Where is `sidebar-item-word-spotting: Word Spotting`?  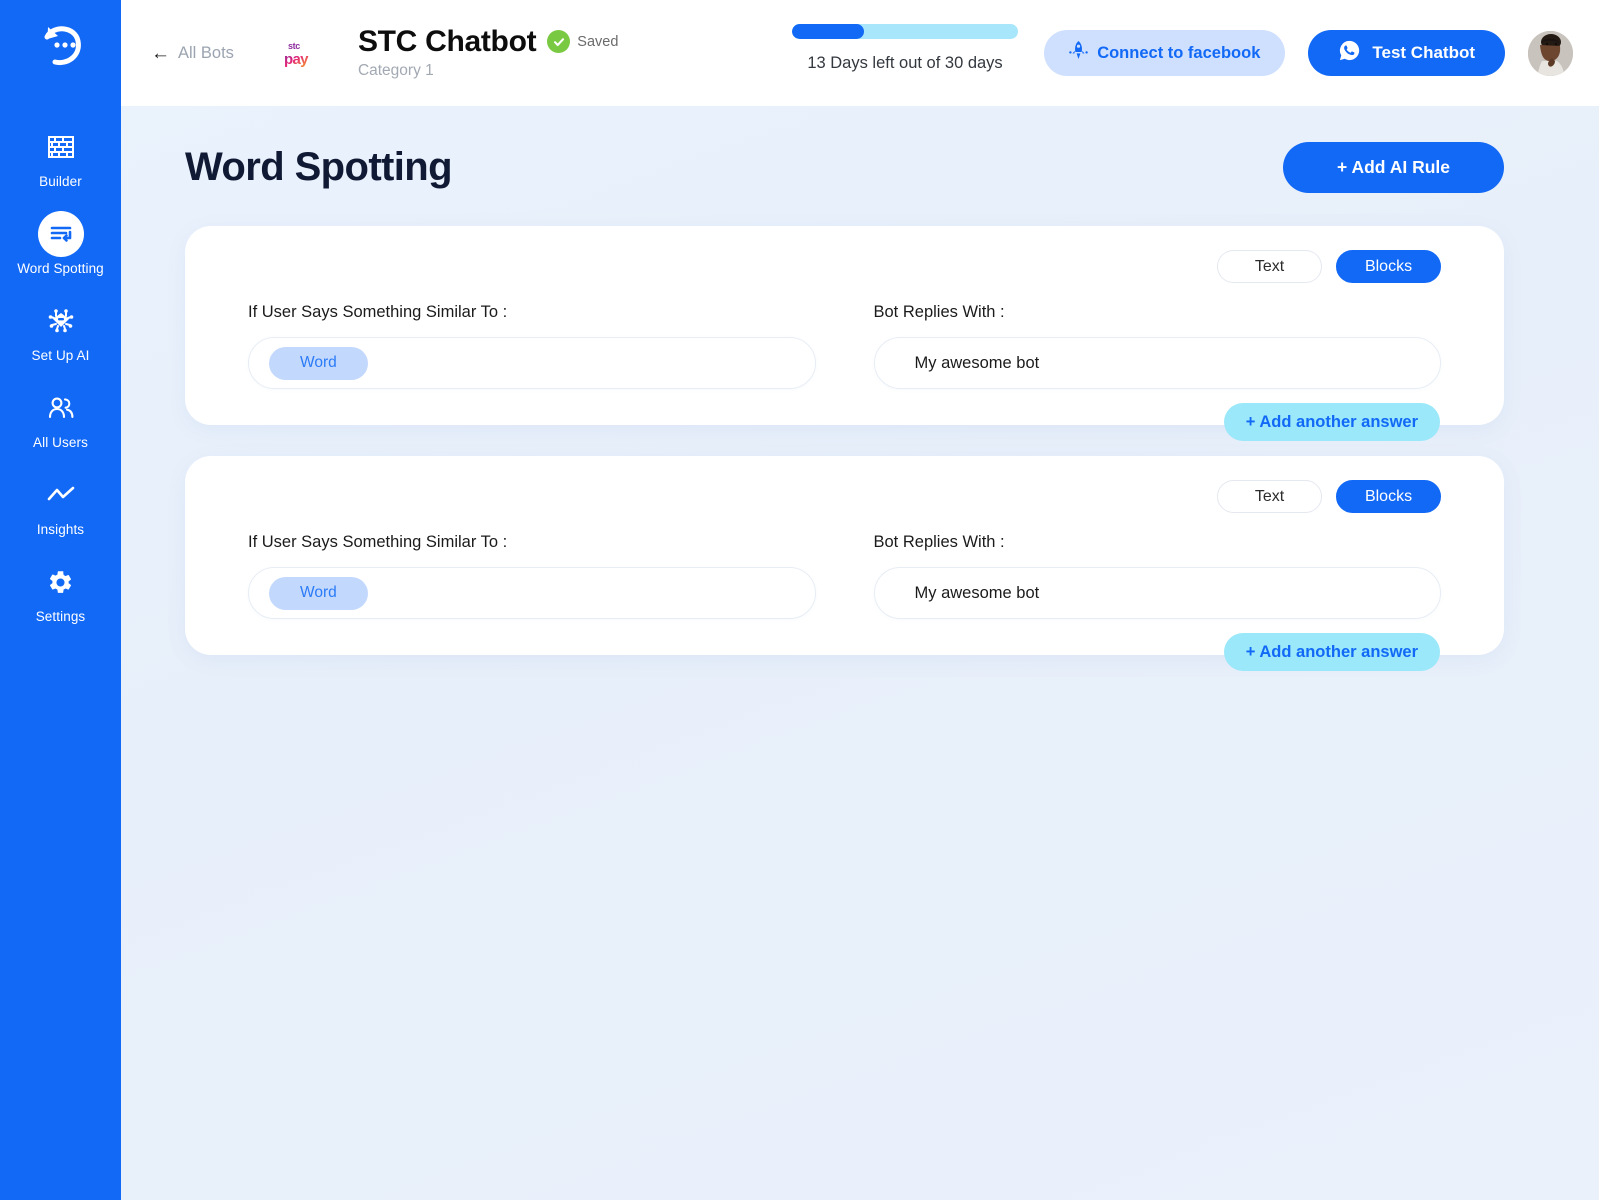
sidebar-item-word-spotting: Word Spotting is located at coordinates (60, 243).